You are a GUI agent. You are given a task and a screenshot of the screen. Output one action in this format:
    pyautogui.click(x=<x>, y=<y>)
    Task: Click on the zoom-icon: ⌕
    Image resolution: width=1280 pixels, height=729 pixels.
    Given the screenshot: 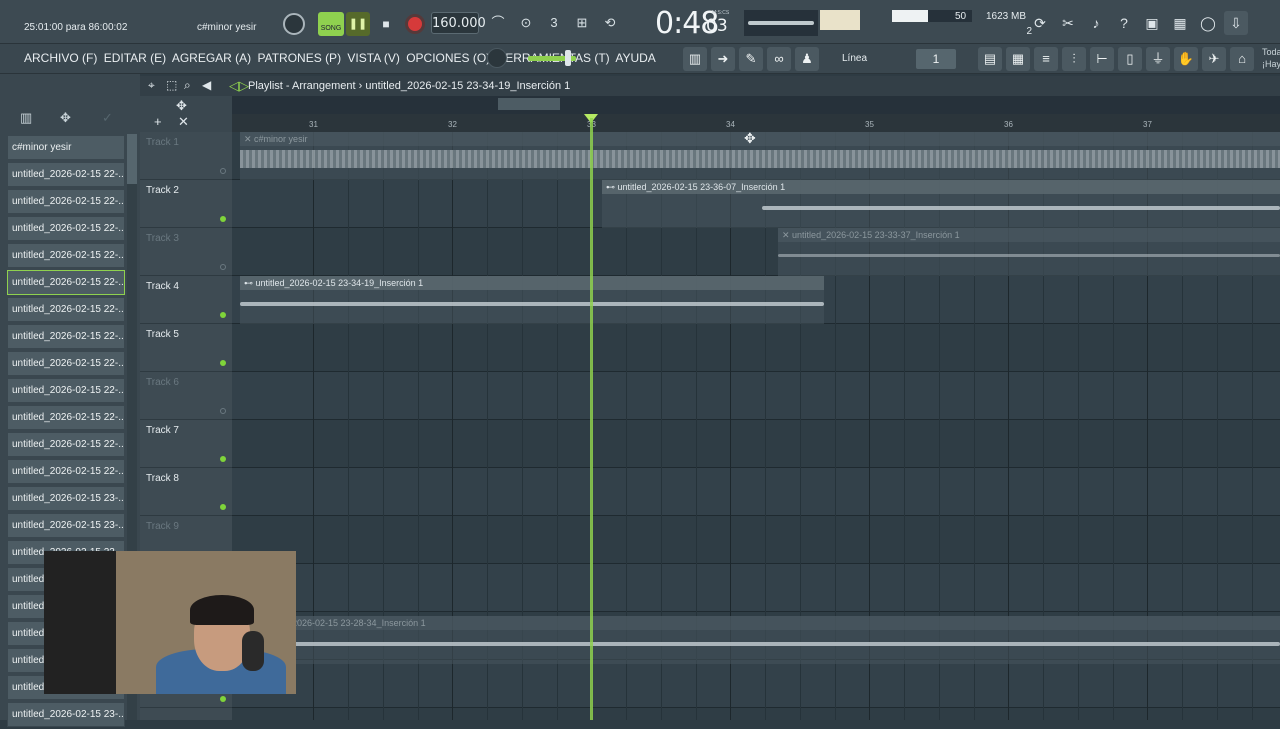 What is the action you would take?
    pyautogui.click(x=187, y=85)
    